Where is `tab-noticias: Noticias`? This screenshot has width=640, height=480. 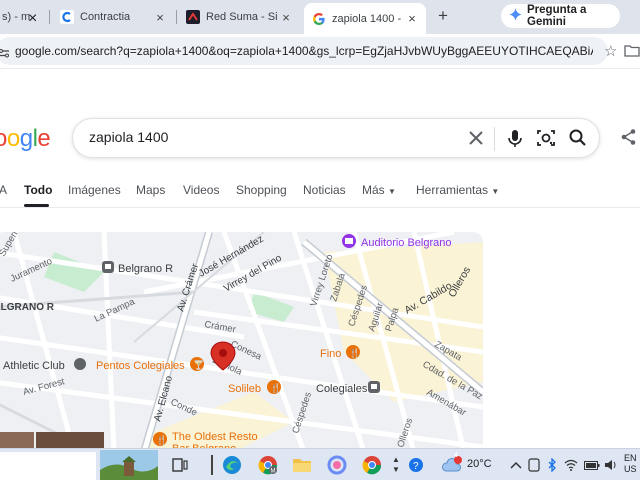 tab-noticias: Noticias is located at coordinates (324, 190).